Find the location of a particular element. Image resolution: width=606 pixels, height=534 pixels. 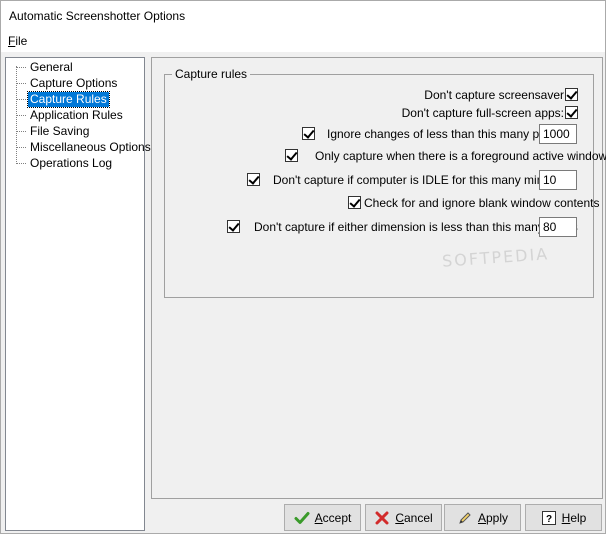

help-button-label: Help is located at coordinates (574, 518).